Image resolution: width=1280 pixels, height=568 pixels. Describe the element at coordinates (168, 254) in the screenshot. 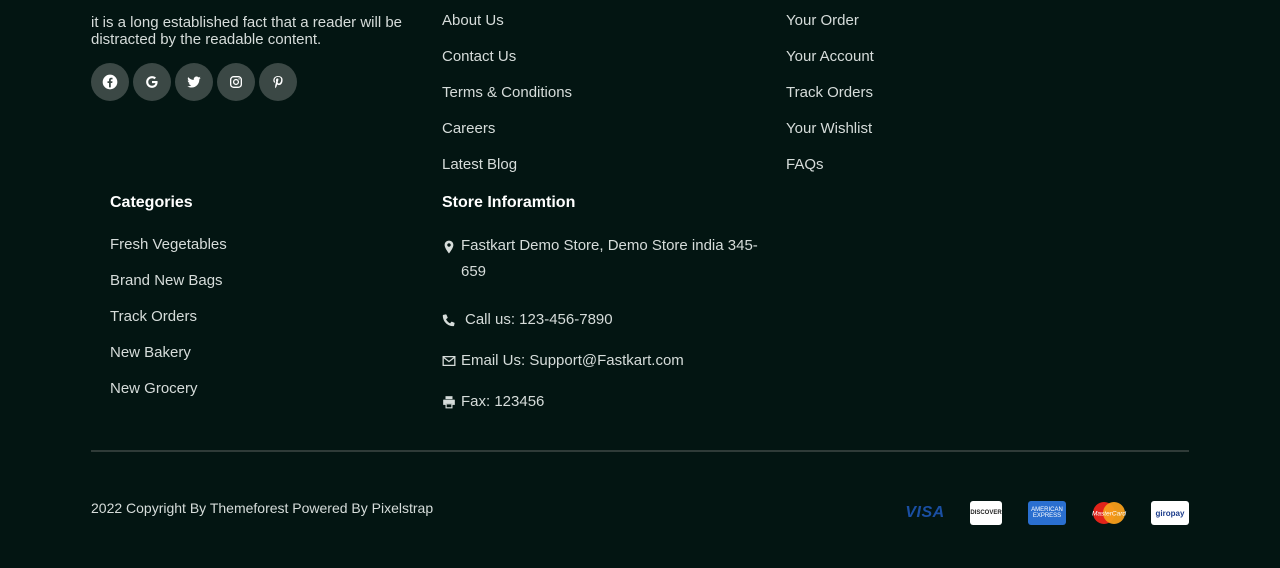

I see `category-link-fresh-vegetables: Fresh Vegetables` at that location.